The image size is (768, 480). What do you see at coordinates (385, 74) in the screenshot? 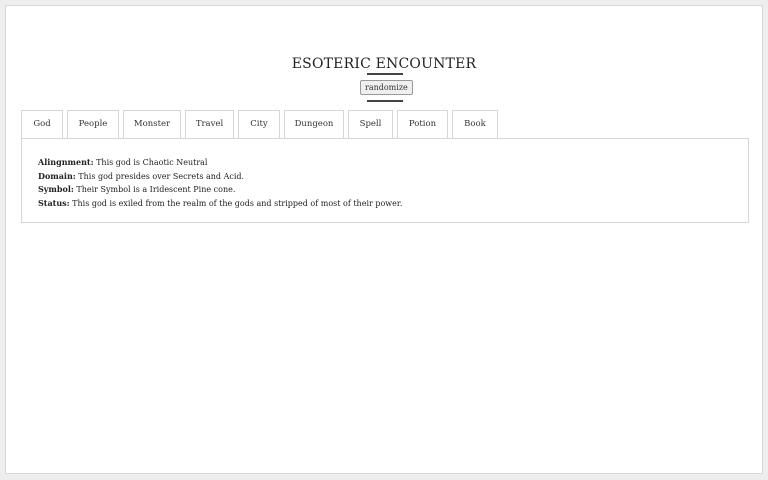
I see `title-divider-top` at bounding box center [385, 74].